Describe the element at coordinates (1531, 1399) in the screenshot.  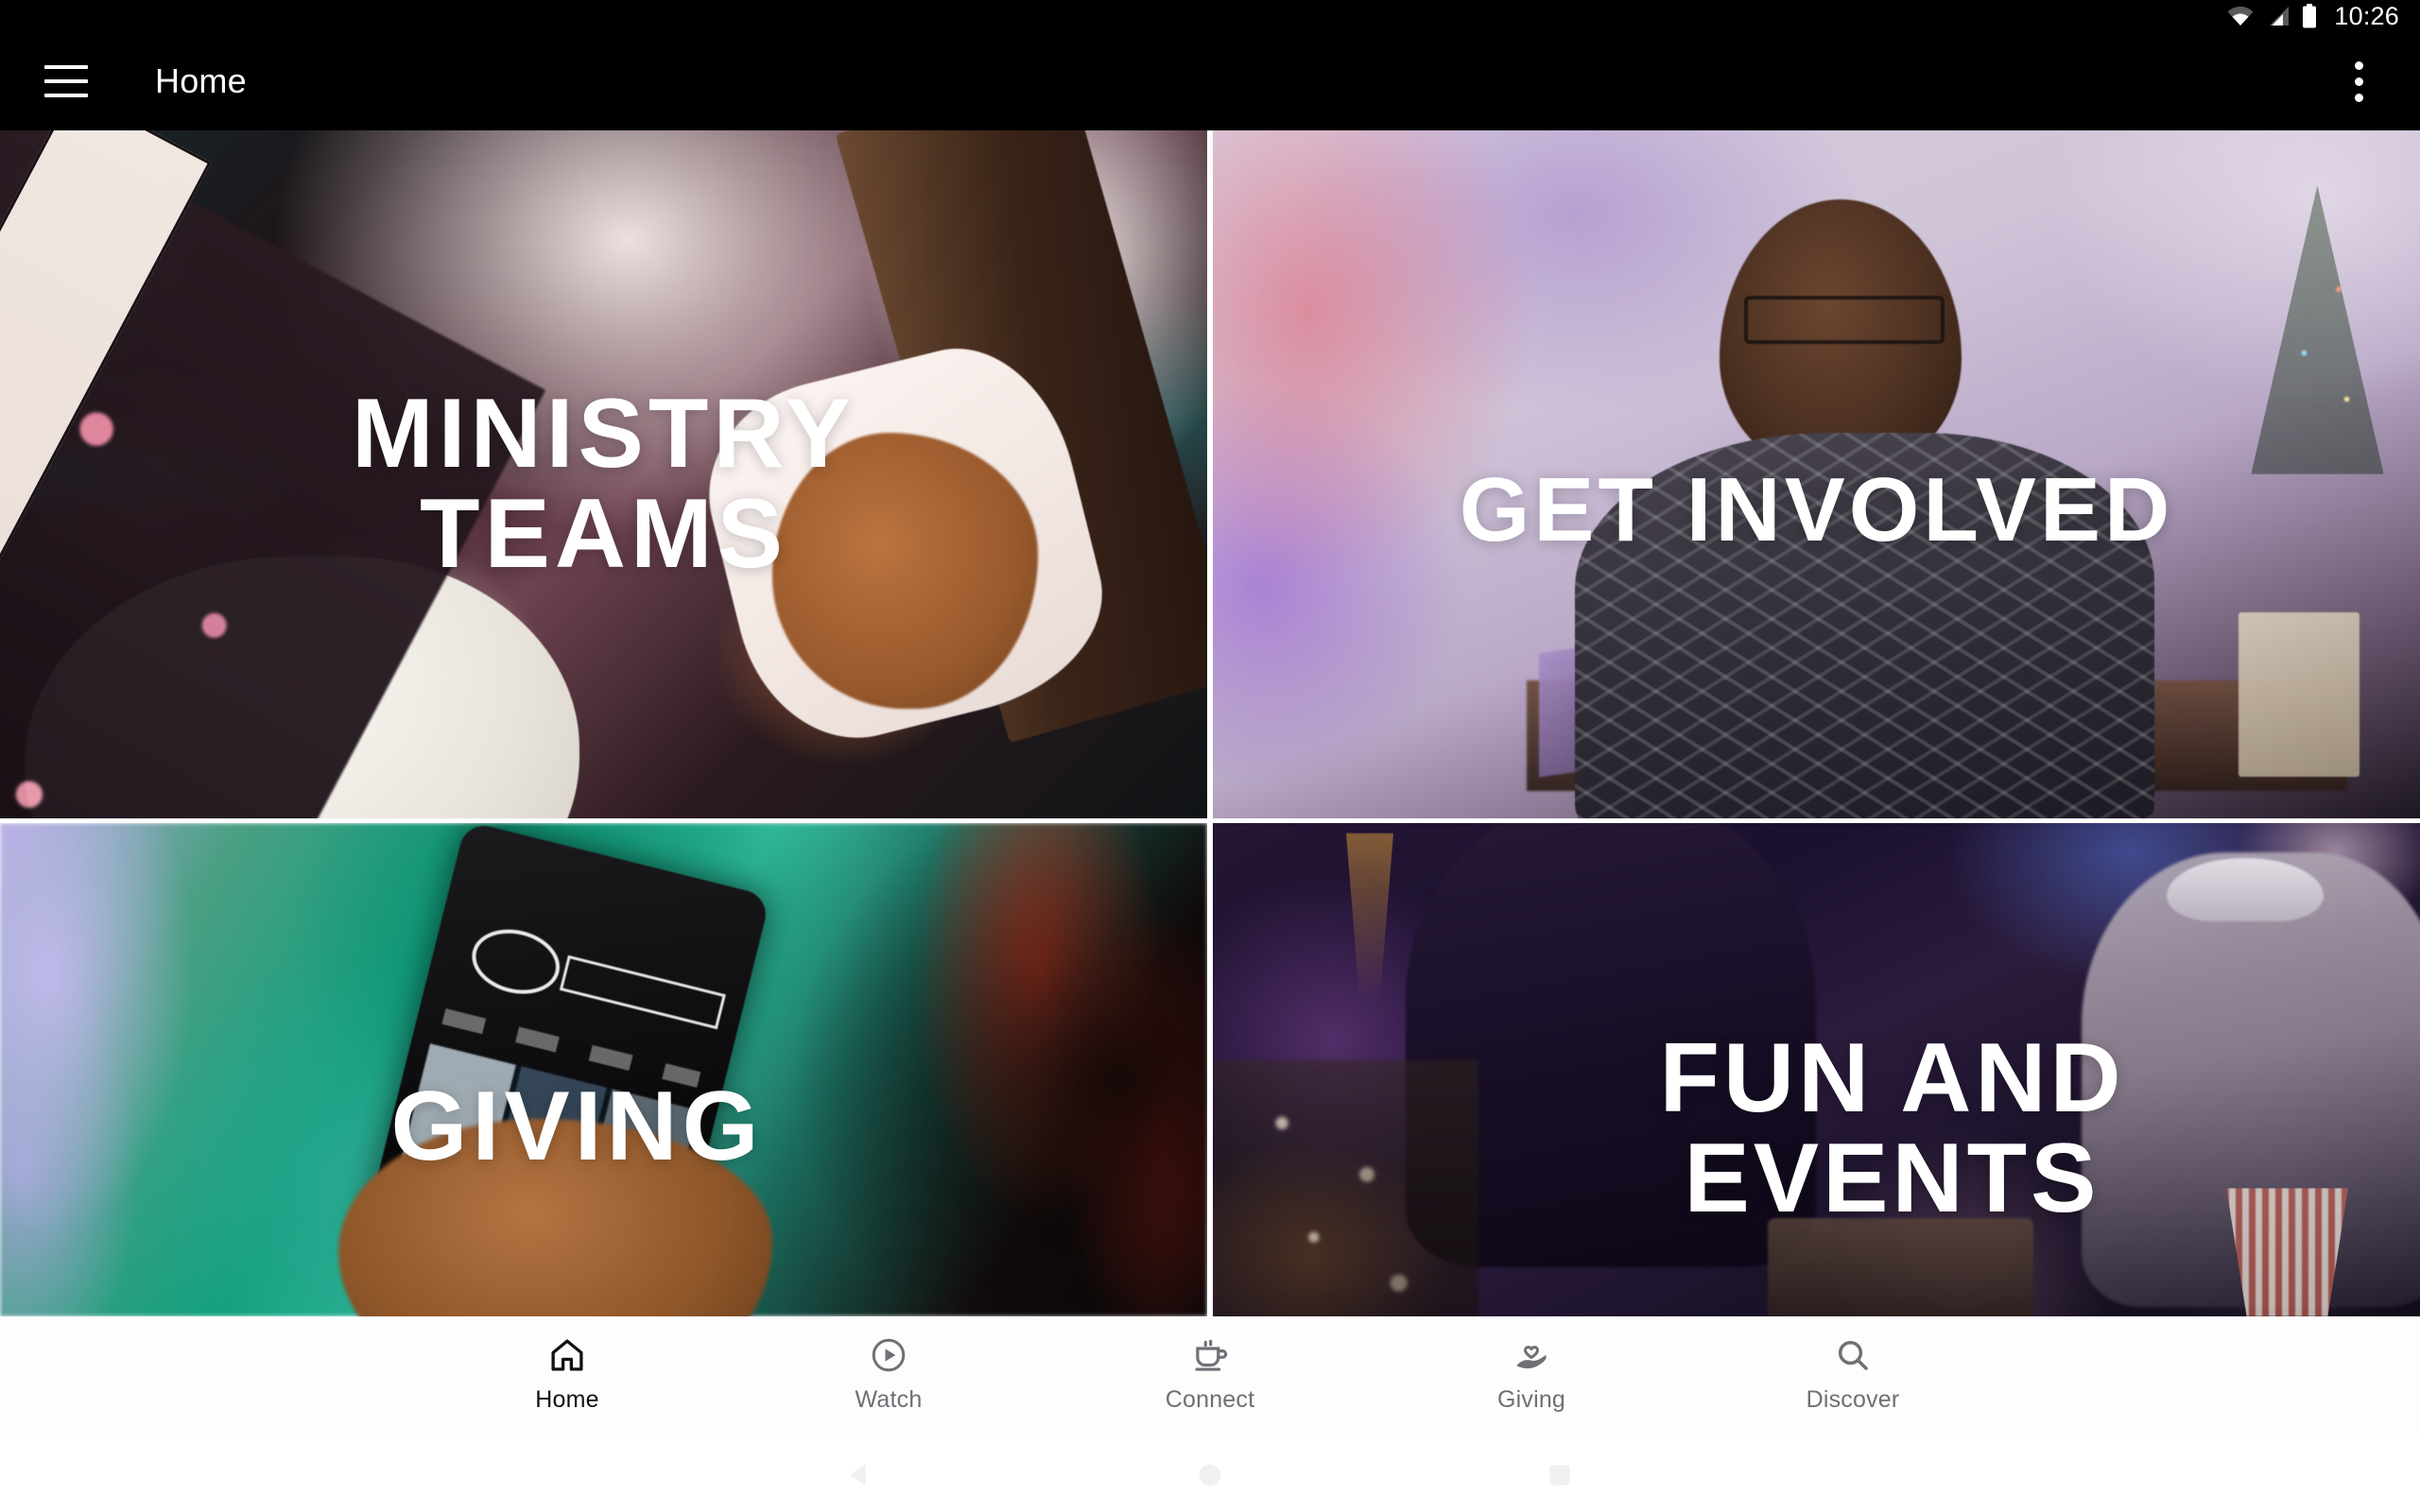
I see `nav-label-giving: Giving` at that location.